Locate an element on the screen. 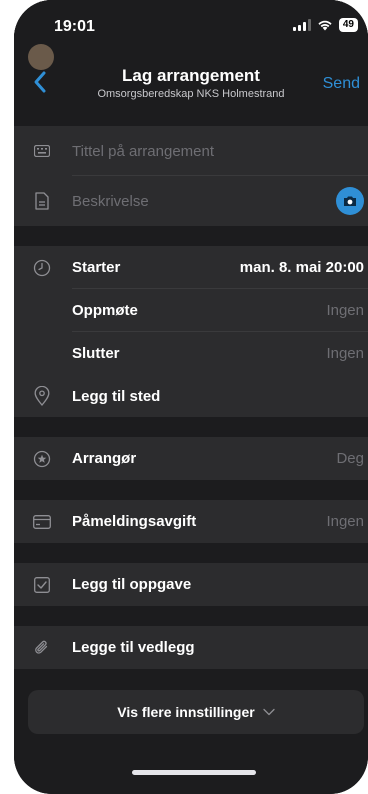  document-icon is located at coordinates (42, 201).